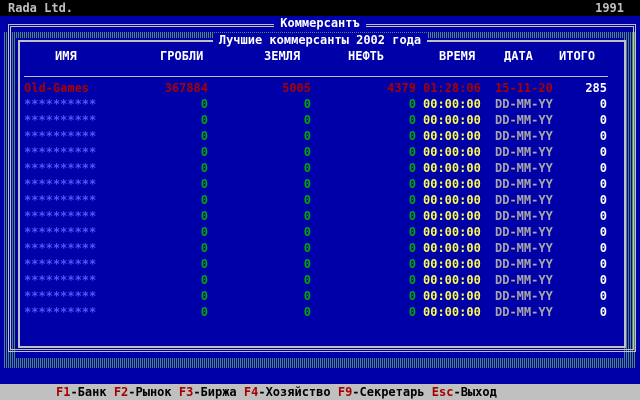  What do you see at coordinates (596, 88) in the screenshot?
I see `leaderboard-total: 285` at bounding box center [596, 88].